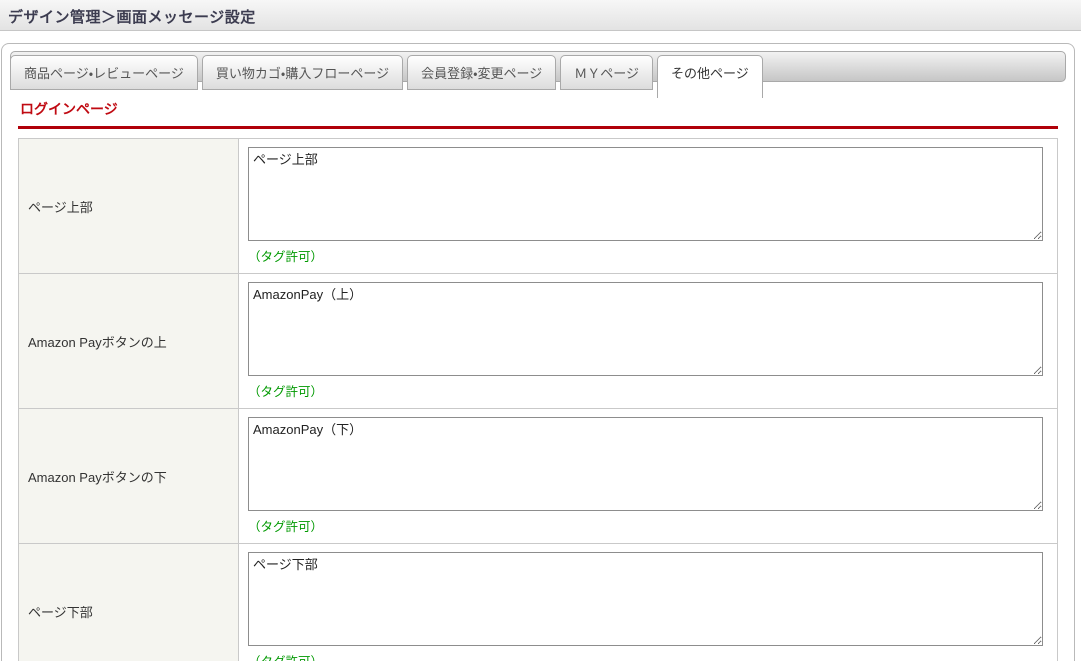 The image size is (1081, 661). I want to click on tab-1: 買い物カゴ・購入フローページ, so click(302, 72).